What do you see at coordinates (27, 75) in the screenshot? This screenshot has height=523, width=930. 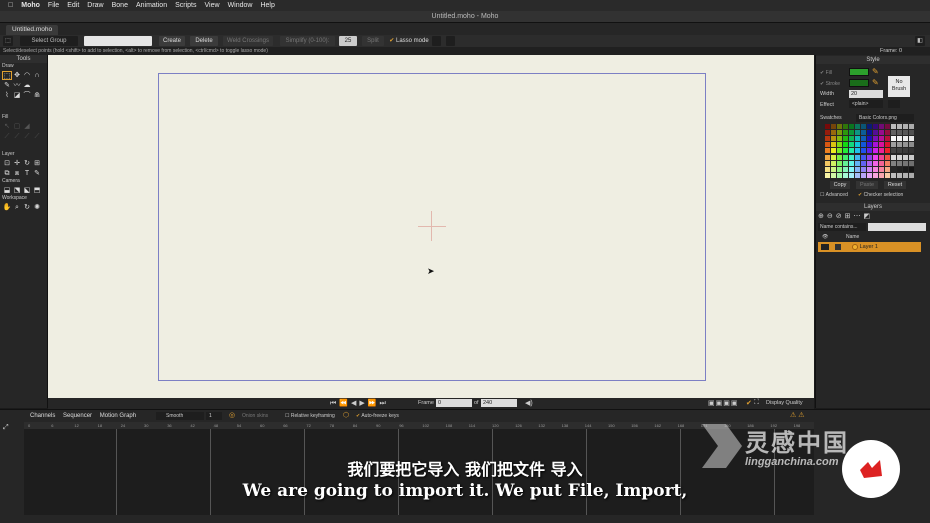 I see `curvature-tool-icon: ◠` at bounding box center [27, 75].